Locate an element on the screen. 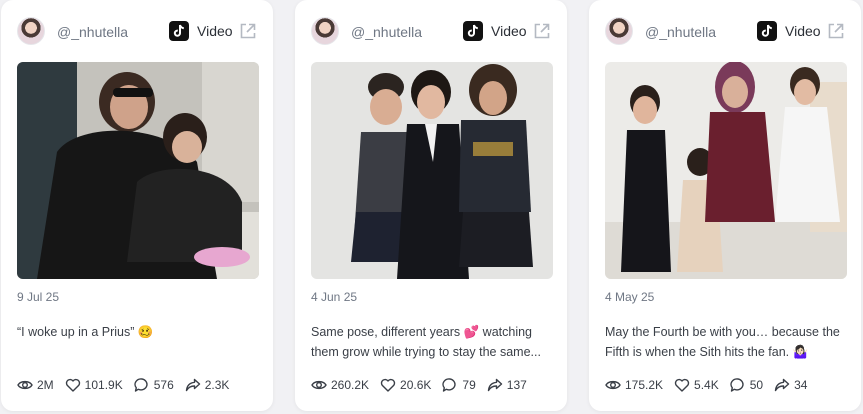 The image size is (863, 414). post-caption: “I woke up in a Prius” 🥴 is located at coordinates (85, 332).